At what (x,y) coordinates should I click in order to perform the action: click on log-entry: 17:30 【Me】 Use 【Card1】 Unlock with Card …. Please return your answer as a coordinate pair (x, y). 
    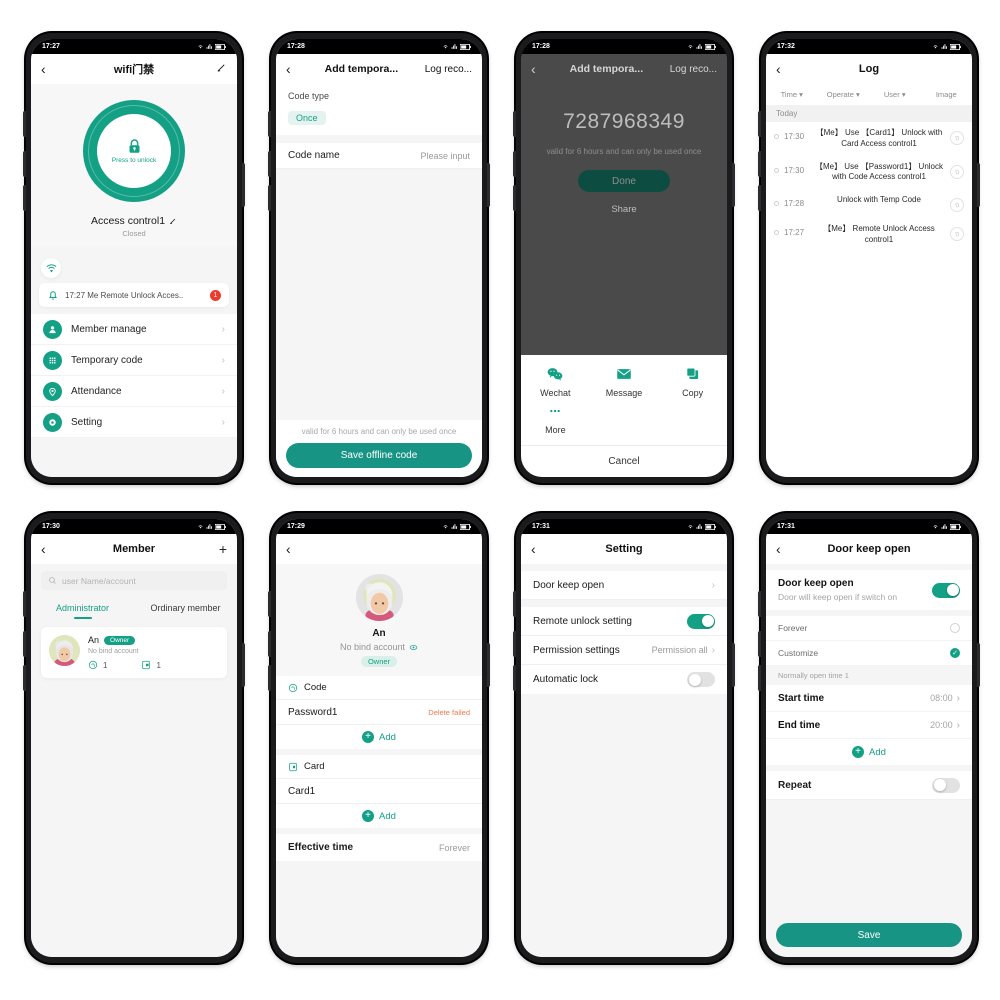
    Looking at the image, I should click on (869, 139).